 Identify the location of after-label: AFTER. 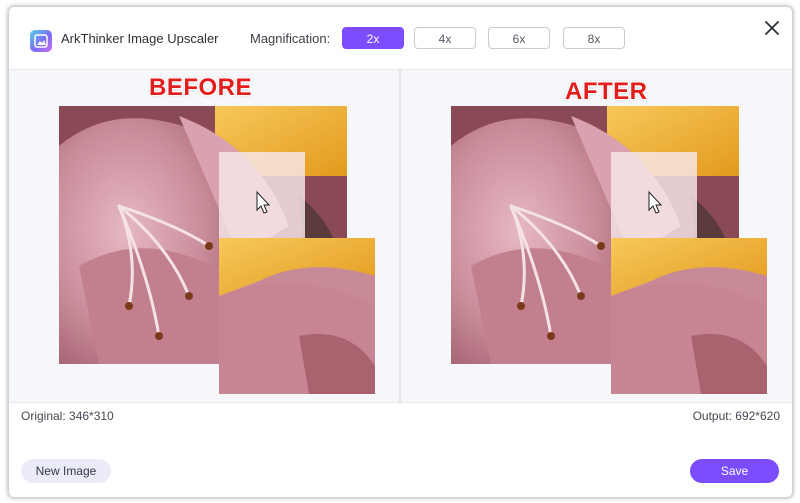
(606, 91).